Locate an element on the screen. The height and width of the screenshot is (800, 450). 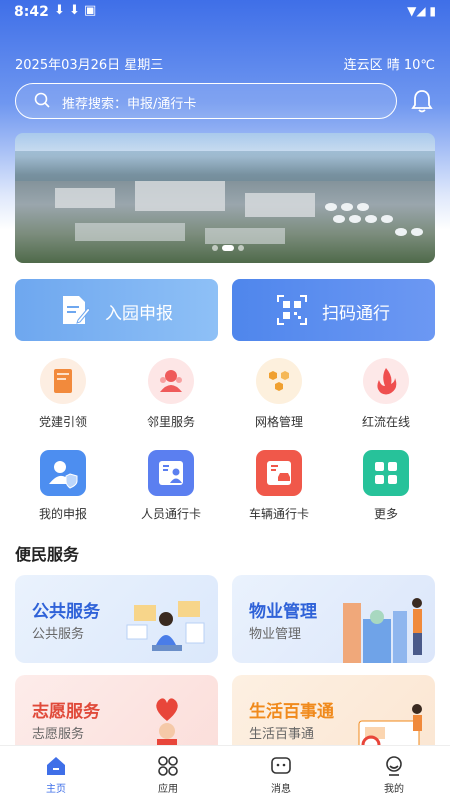
profile-icon is located at coordinates (394, 766).